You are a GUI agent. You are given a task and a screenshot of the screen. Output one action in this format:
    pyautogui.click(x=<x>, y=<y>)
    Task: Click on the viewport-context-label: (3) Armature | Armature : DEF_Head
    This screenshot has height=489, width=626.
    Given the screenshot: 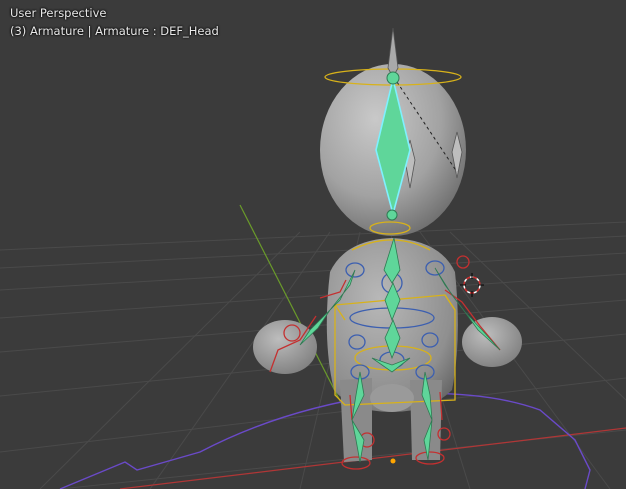 What is the action you would take?
    pyautogui.click(x=114, y=31)
    